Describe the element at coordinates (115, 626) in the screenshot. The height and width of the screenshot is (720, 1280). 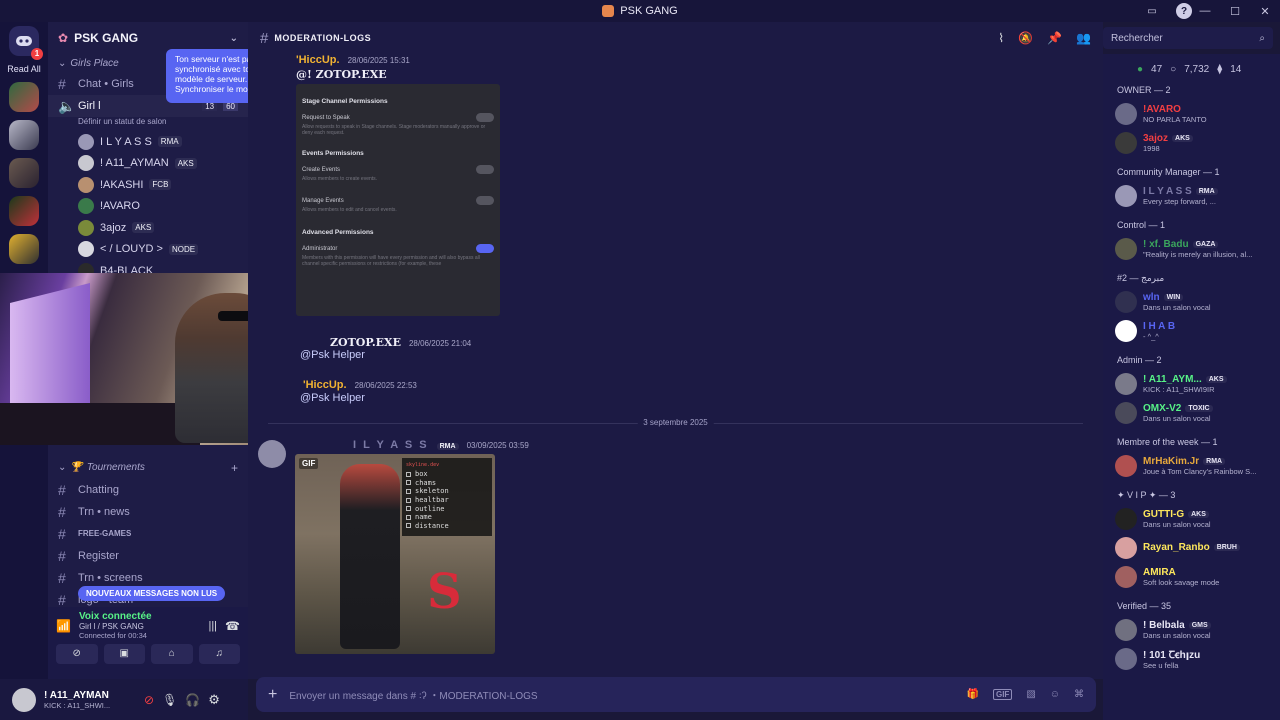
I see `voice-channel-name: Girl l / PSK GANG` at that location.